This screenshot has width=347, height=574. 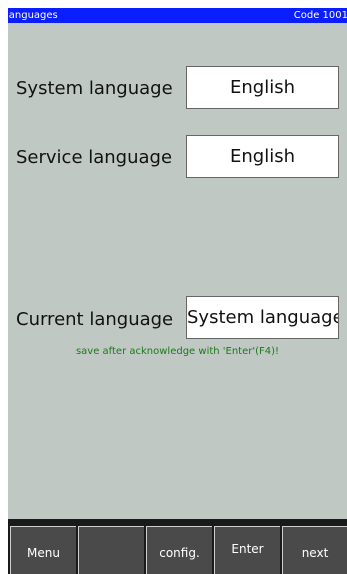 I want to click on service-language-label: Service language, so click(x=94, y=157).